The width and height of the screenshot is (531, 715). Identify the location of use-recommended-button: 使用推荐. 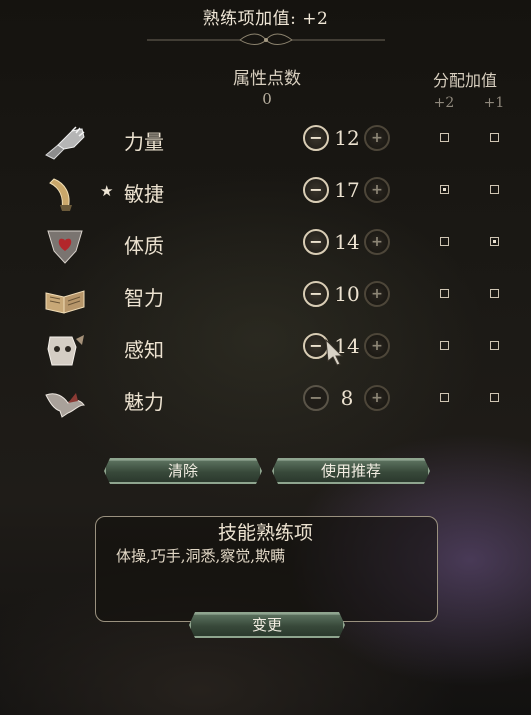
(351, 471).